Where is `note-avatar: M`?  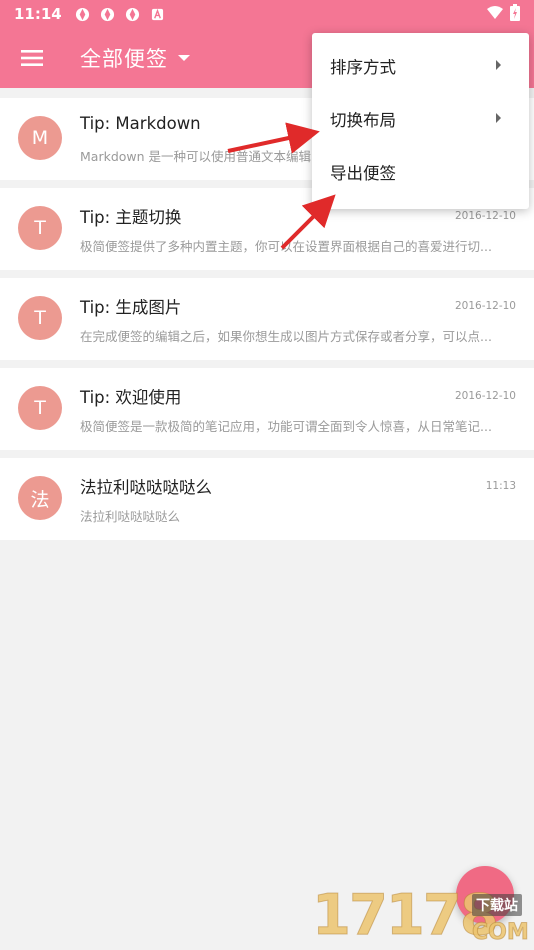 note-avatar: M is located at coordinates (40, 138).